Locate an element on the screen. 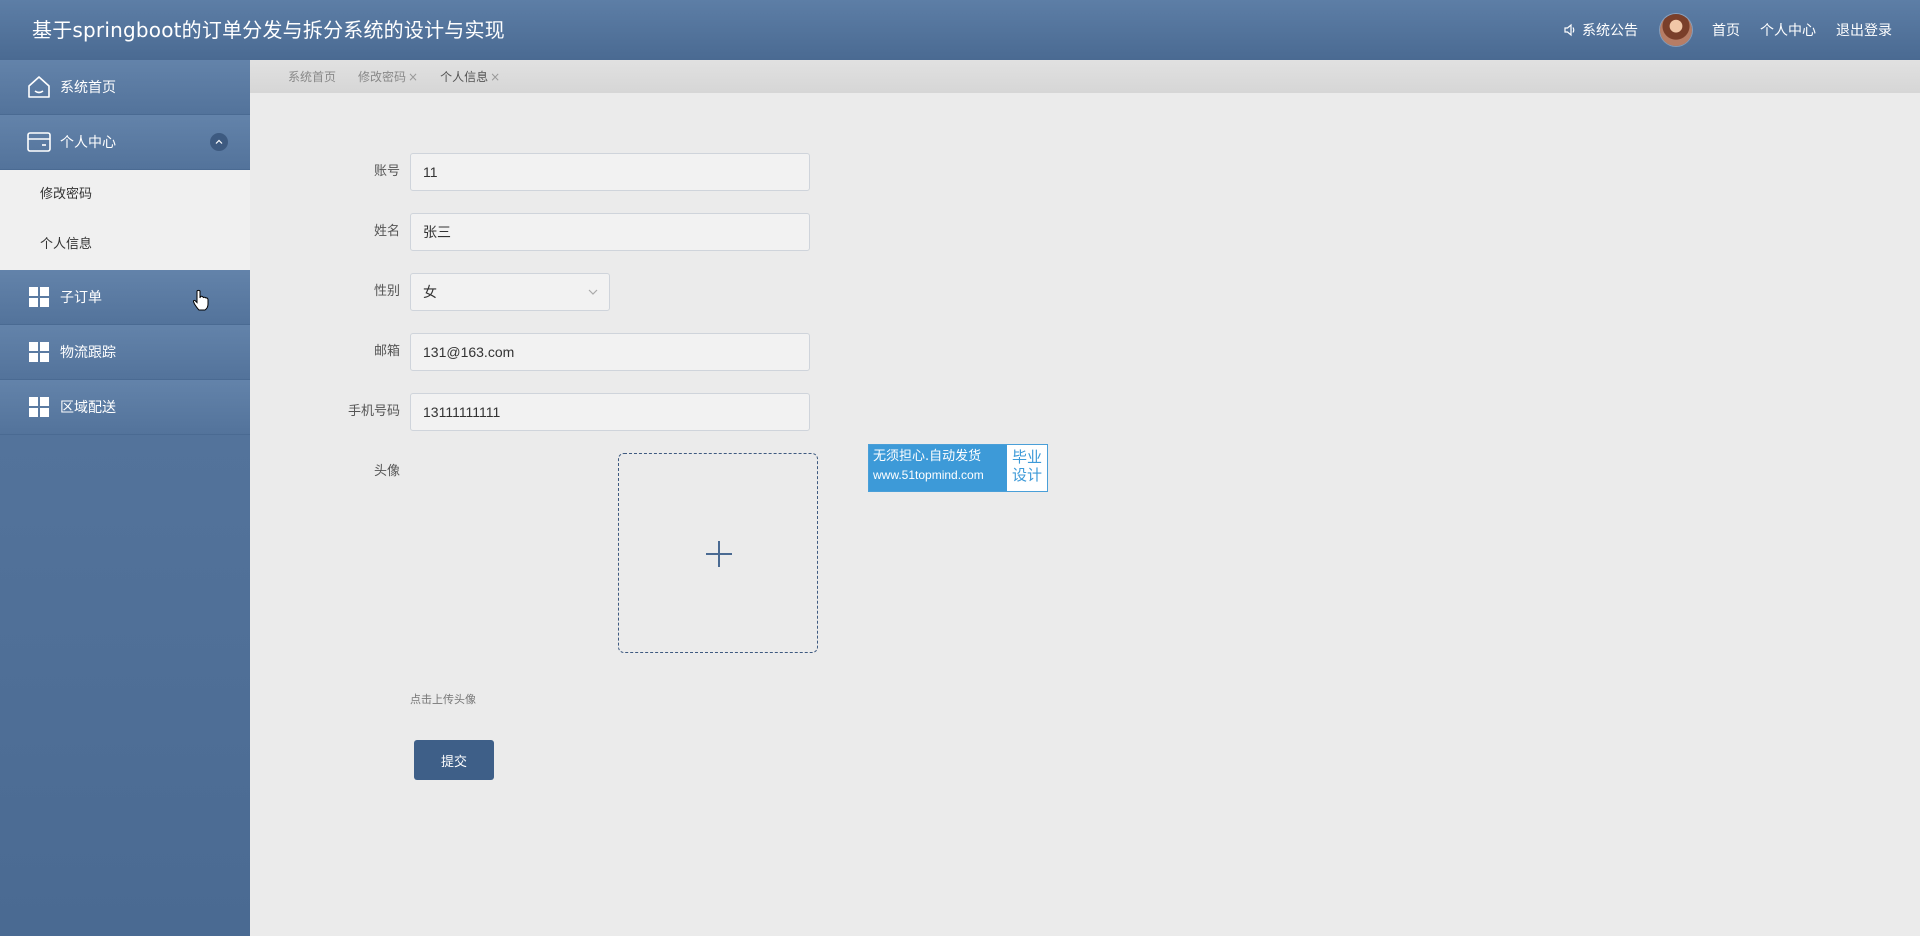  promo-badge-side: 毕业 设计 is located at coordinates (1027, 468).